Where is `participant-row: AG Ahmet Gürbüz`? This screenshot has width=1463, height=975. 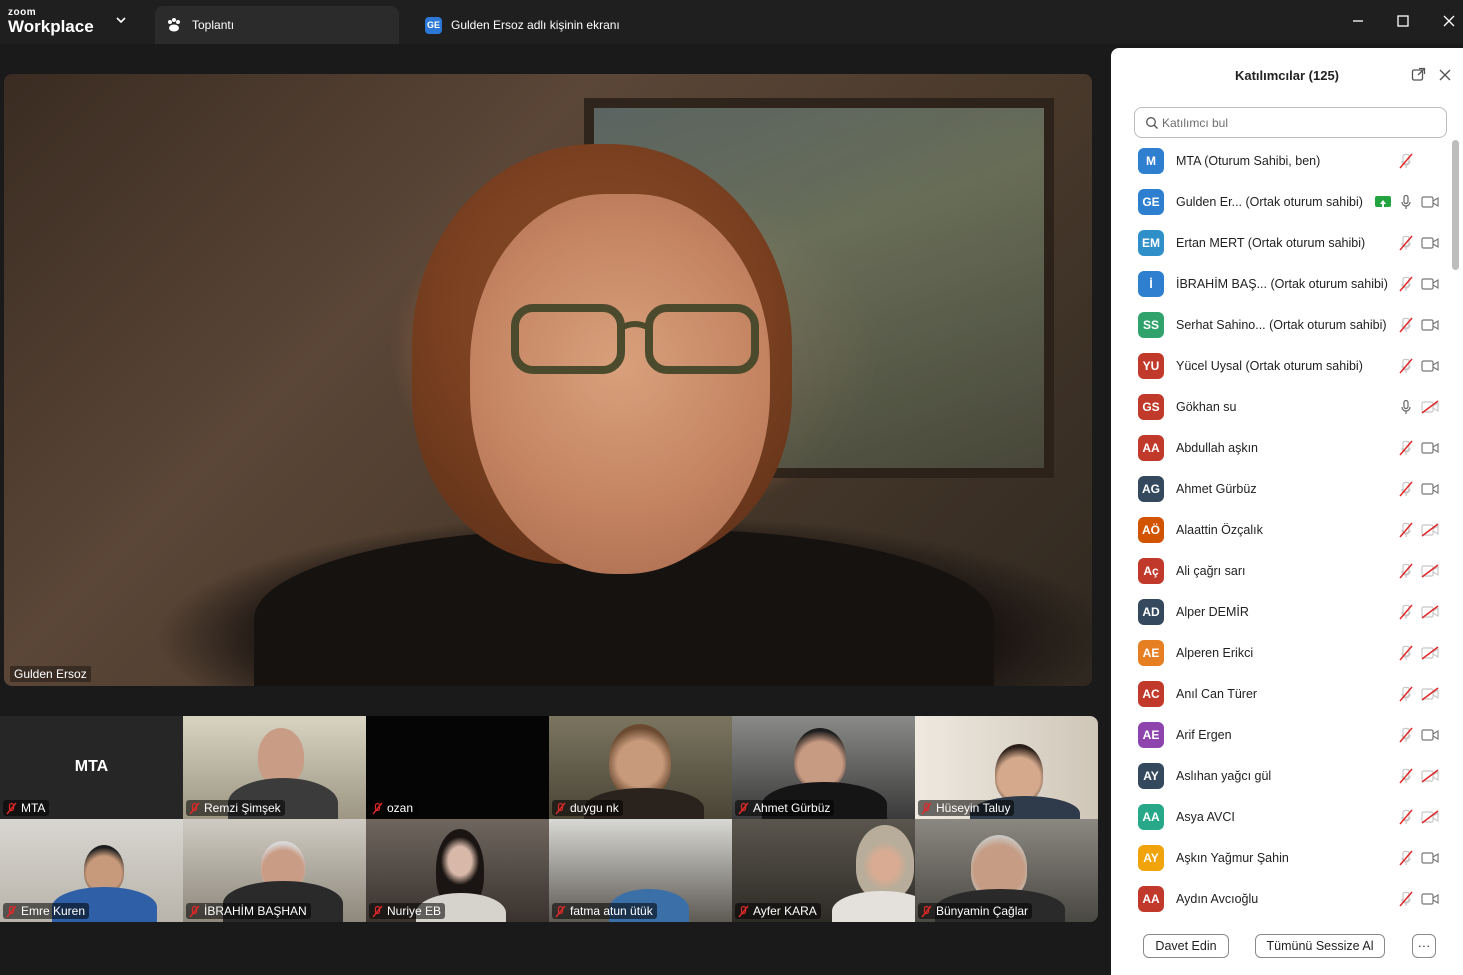
participant-row: AG Ahmet Gürbüz is located at coordinates (1281, 488).